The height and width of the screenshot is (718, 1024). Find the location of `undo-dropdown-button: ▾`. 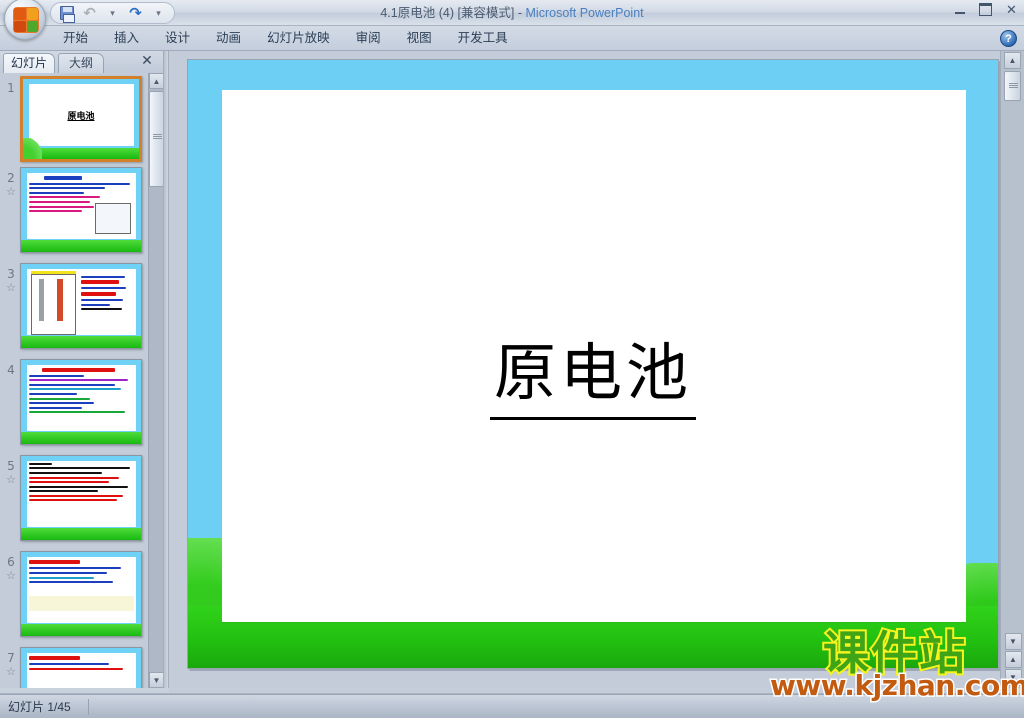

undo-dropdown-button: ▾ is located at coordinates (112, 13).